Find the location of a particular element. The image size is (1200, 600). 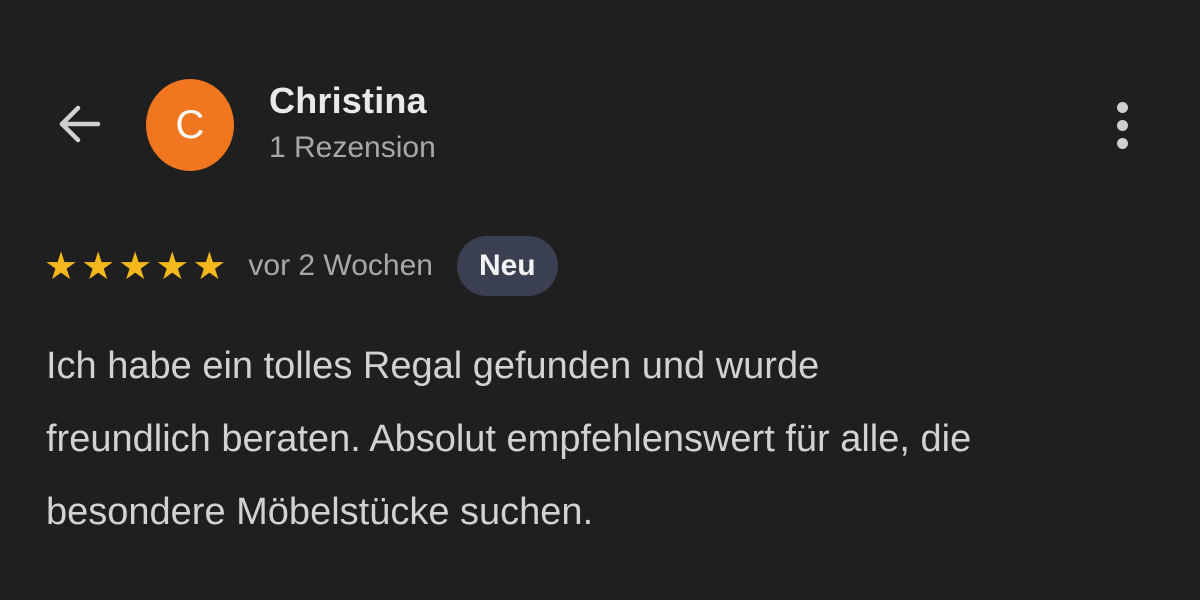

avatar: C is located at coordinates (190, 125).